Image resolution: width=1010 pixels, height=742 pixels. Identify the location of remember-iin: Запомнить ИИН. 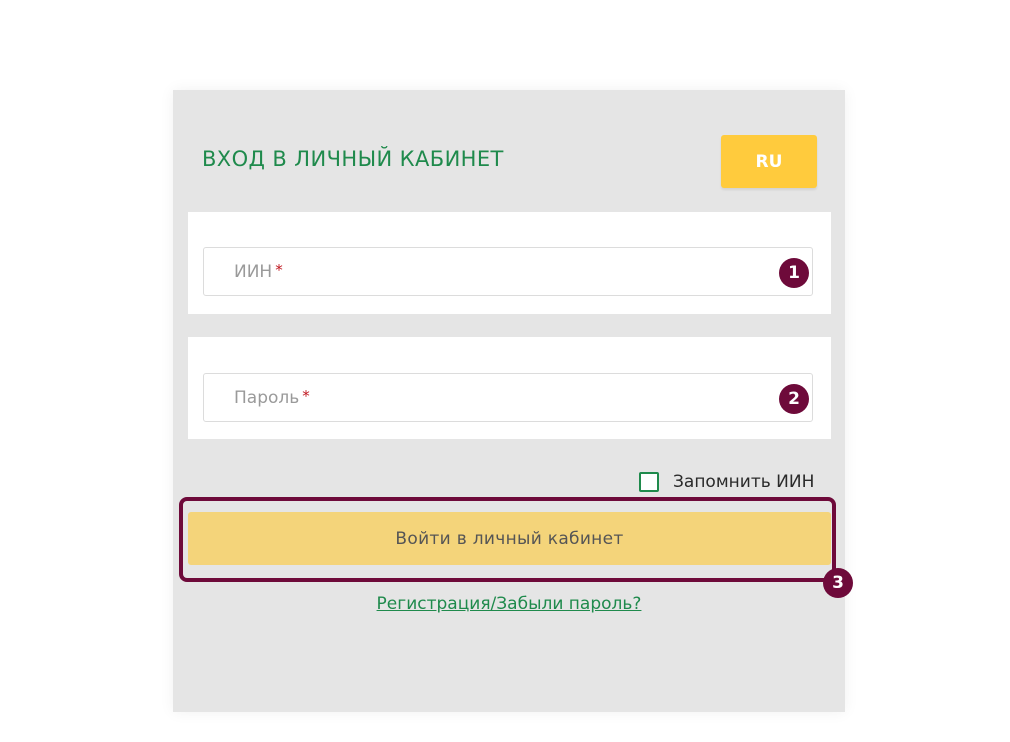
(726, 482).